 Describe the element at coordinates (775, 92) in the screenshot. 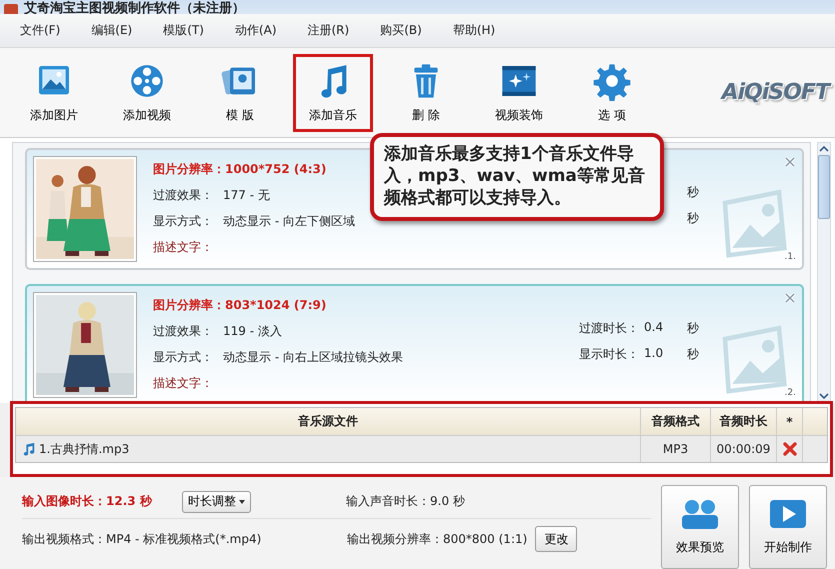

I see `logo: AiQiSOFT` at that location.